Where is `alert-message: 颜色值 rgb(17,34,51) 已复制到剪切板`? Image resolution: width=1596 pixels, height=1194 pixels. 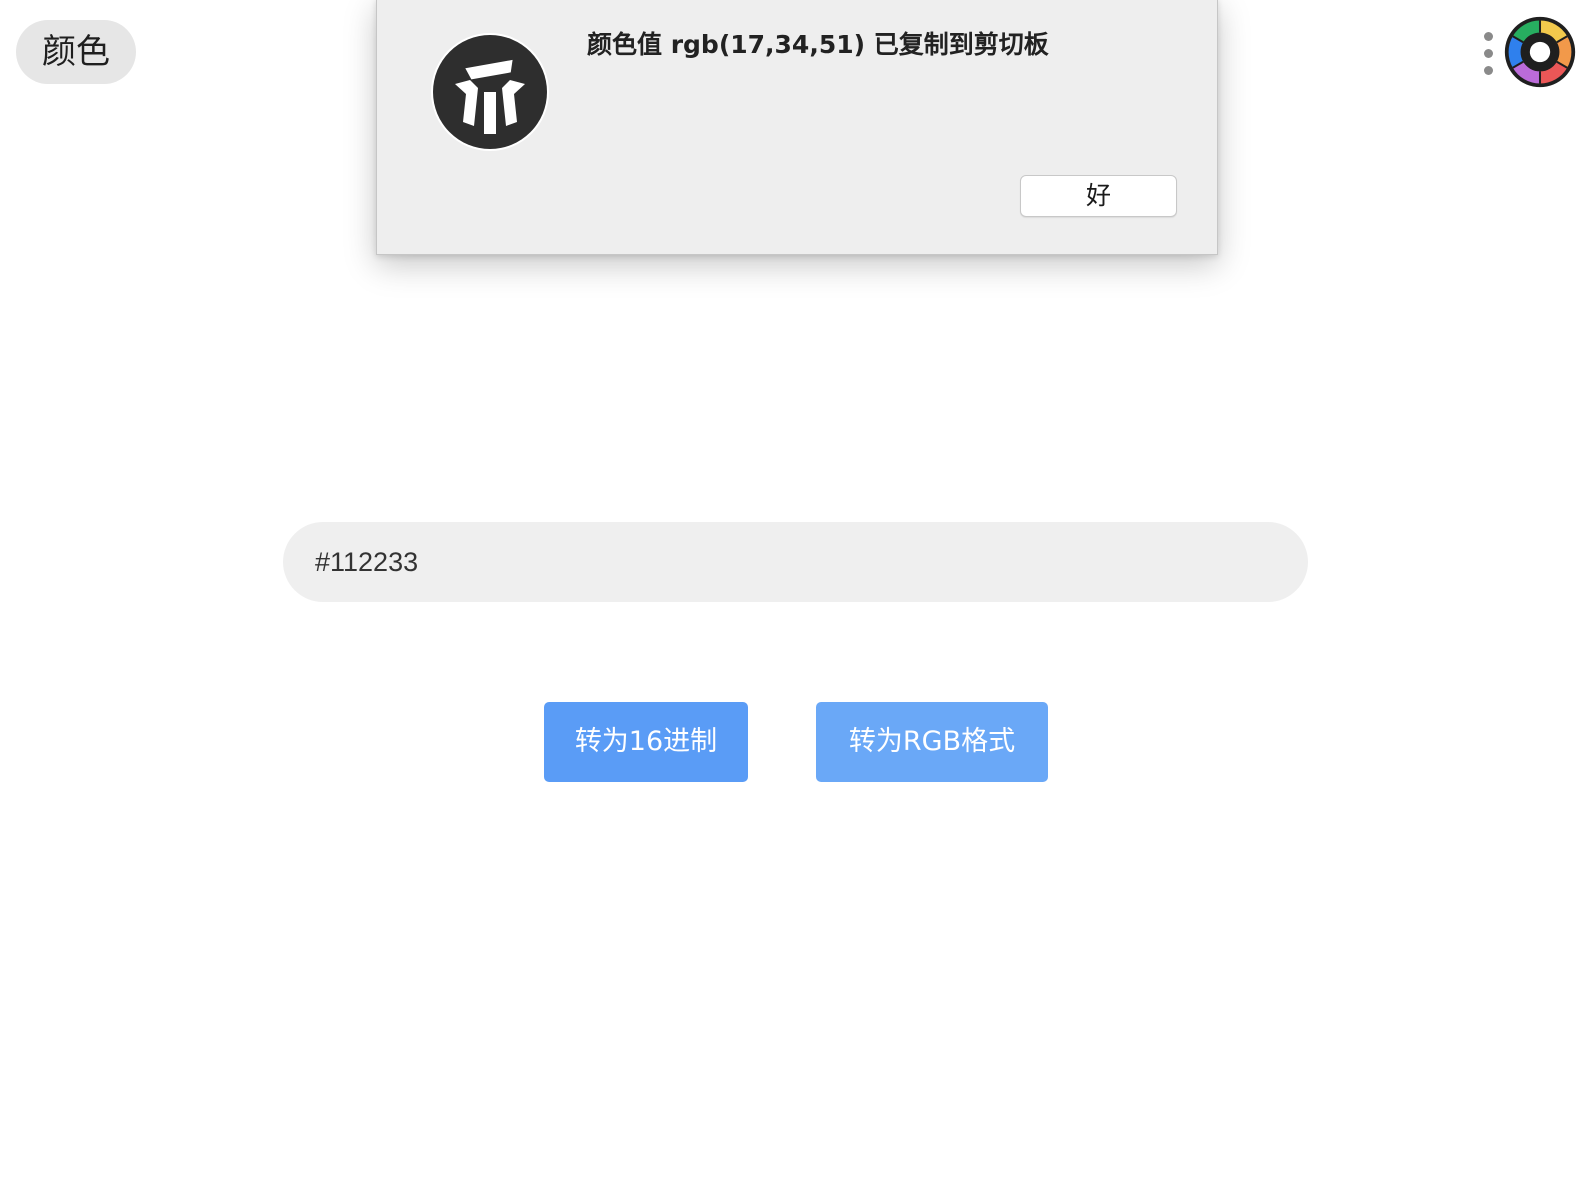
alert-message: 颜色值 rgb(17,34,51) 已复制到剪切板 is located at coordinates (818, 44).